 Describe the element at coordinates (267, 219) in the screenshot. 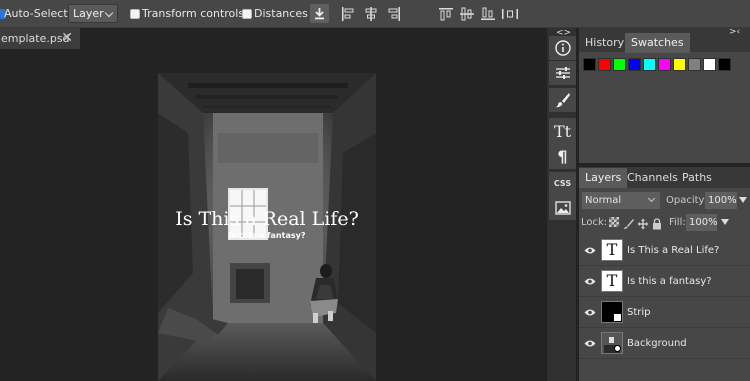

I see `canvas-headline: Is This a Real Life?` at that location.